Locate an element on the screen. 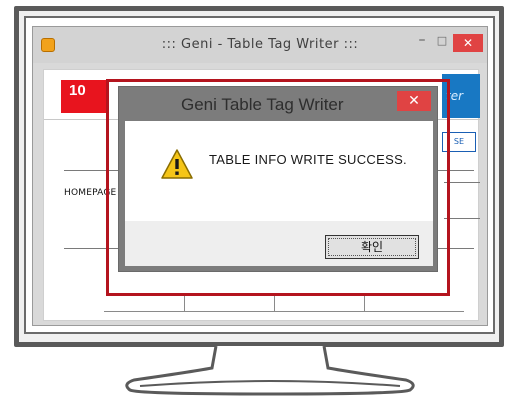 Image resolution: width=517 pixels, height=396 pixels. table-row is located at coordinates (284, 304).